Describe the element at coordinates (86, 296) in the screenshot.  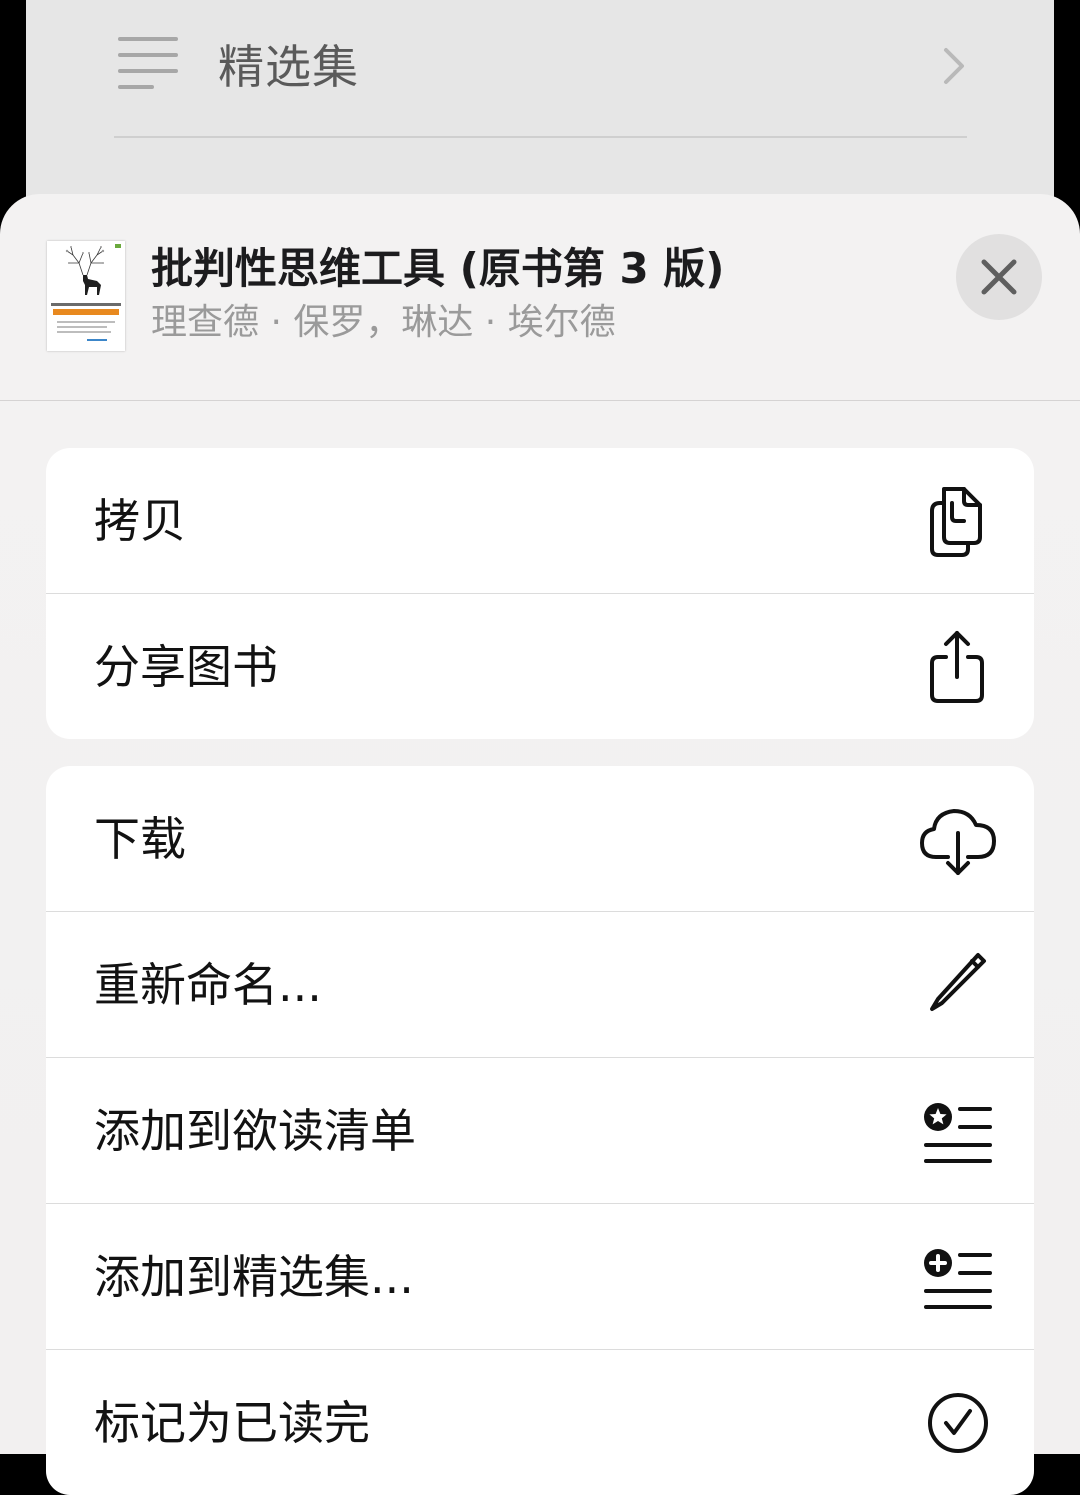
I see `book-cover-thumbnail` at that location.